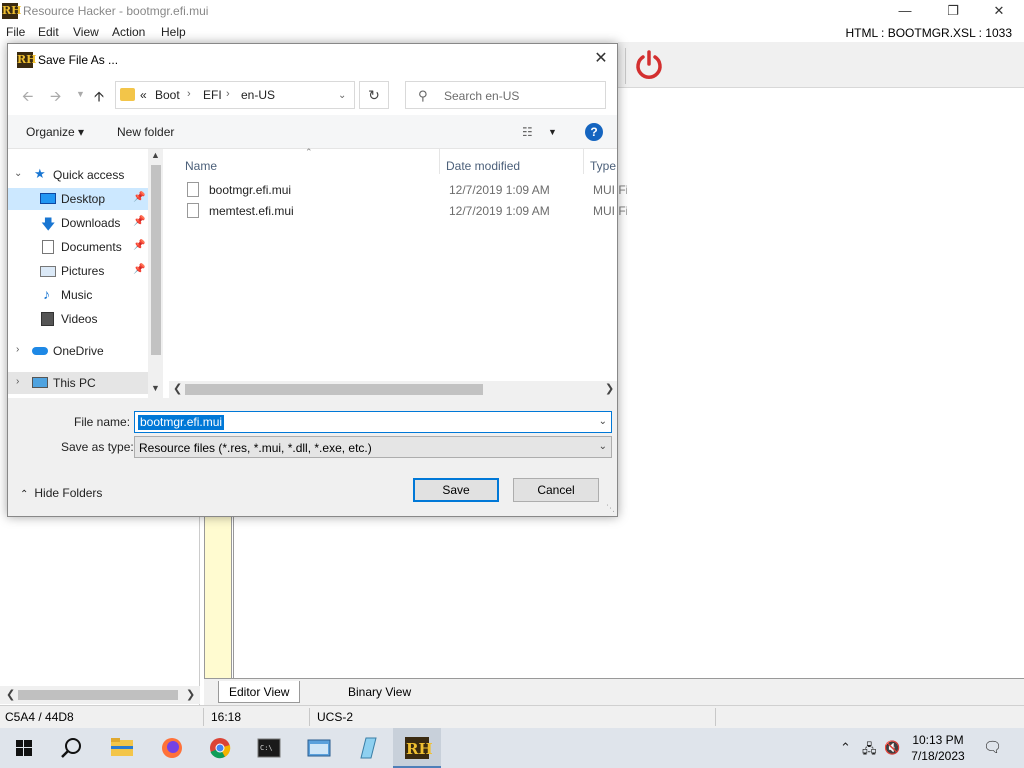 This screenshot has height=768, width=1024. What do you see at coordinates (24, 748) in the screenshot?
I see `start-button` at bounding box center [24, 748].